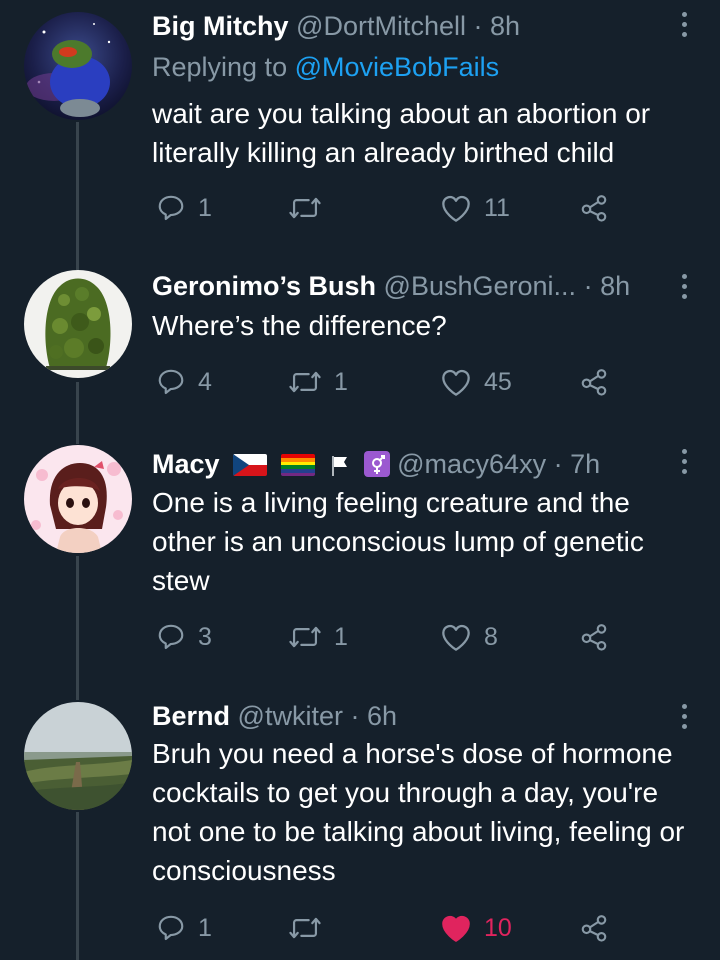 This screenshot has height=960, width=720. What do you see at coordinates (250, 465) in the screenshot?
I see `czech-flag-emoji` at bounding box center [250, 465].